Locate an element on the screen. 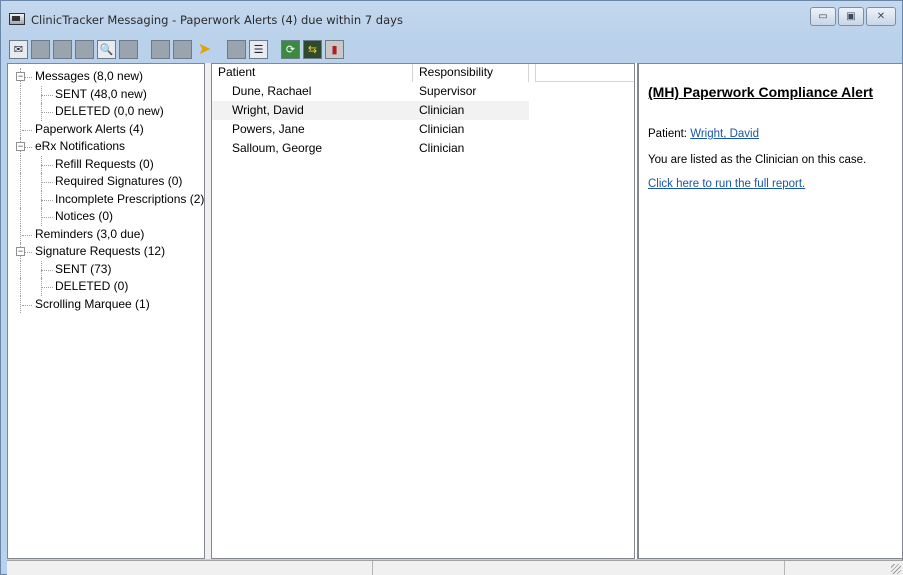  resize-grip is located at coordinates (896, 569).